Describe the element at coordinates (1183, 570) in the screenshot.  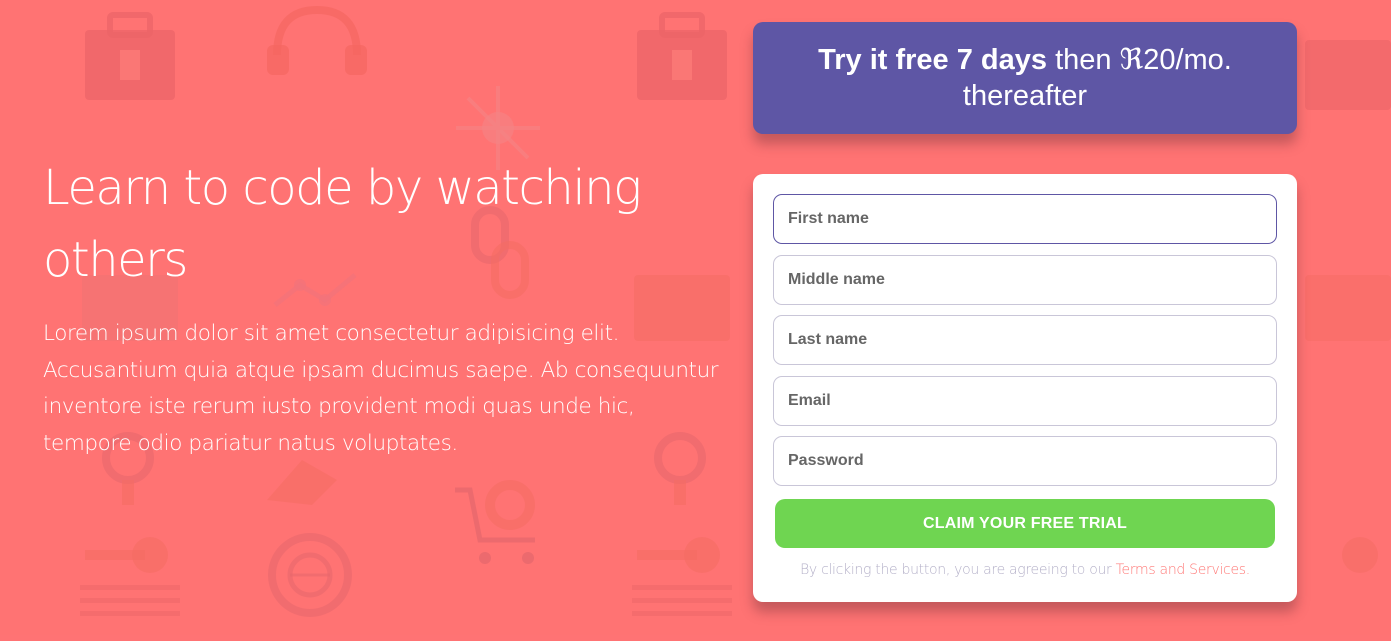
I see `terms-link: Terms and Services.` at that location.